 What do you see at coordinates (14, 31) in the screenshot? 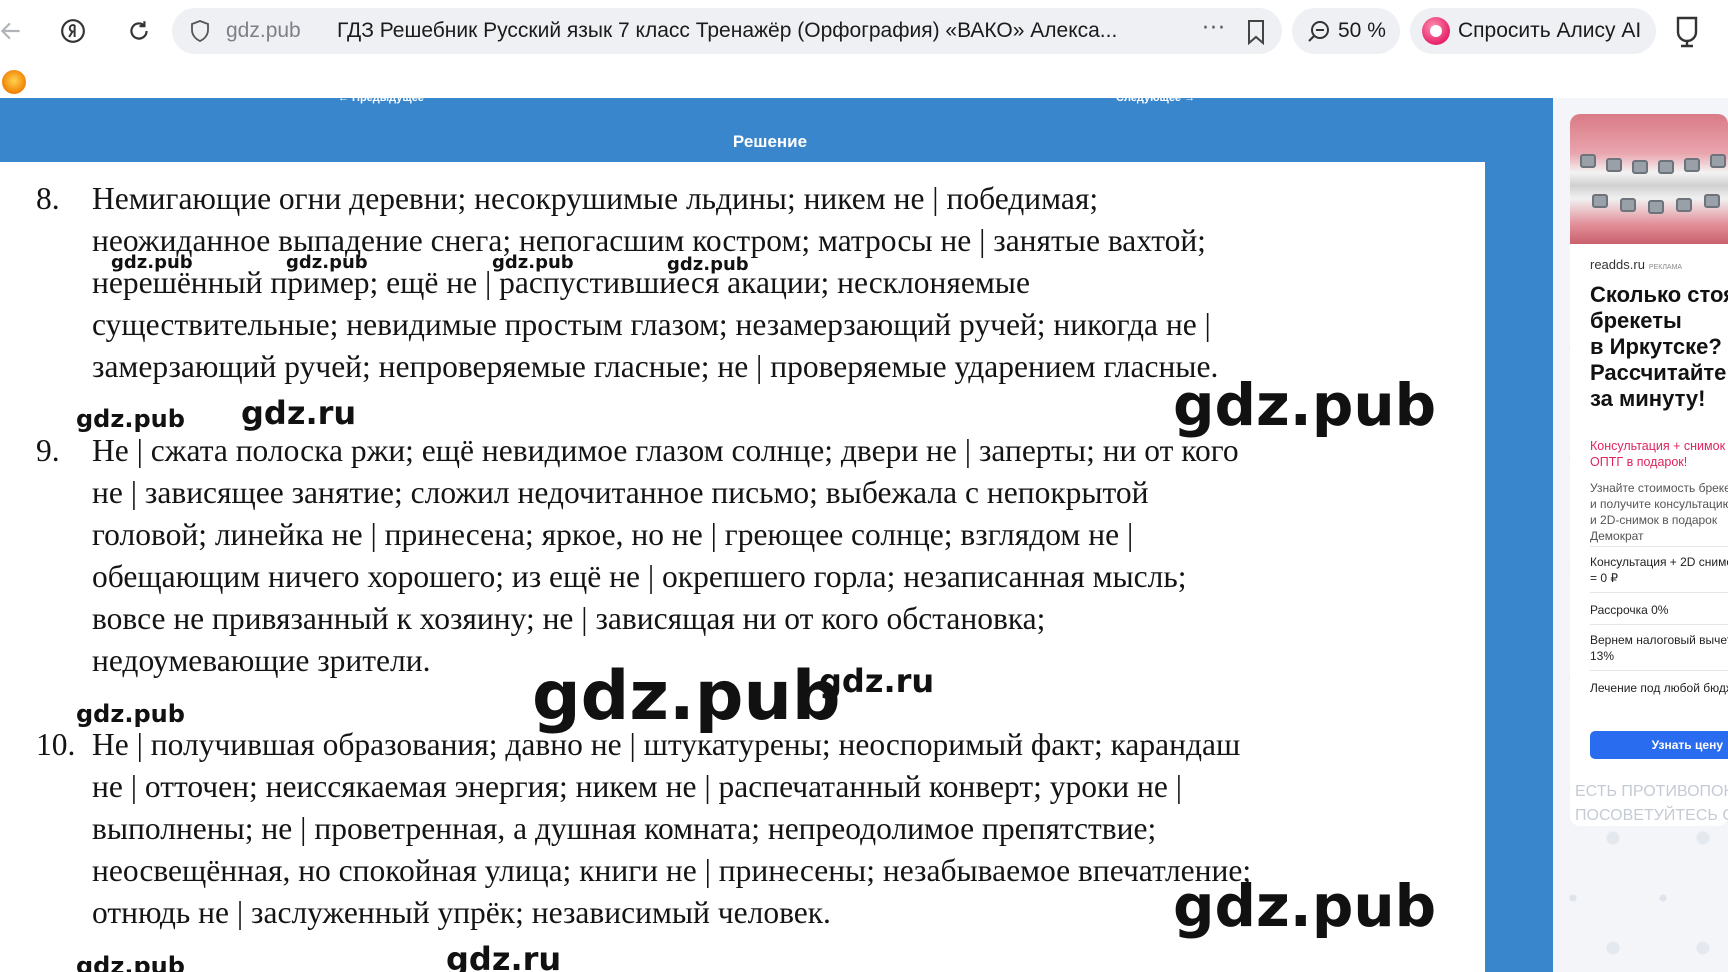
I see `back-arrow-icon` at bounding box center [14, 31].